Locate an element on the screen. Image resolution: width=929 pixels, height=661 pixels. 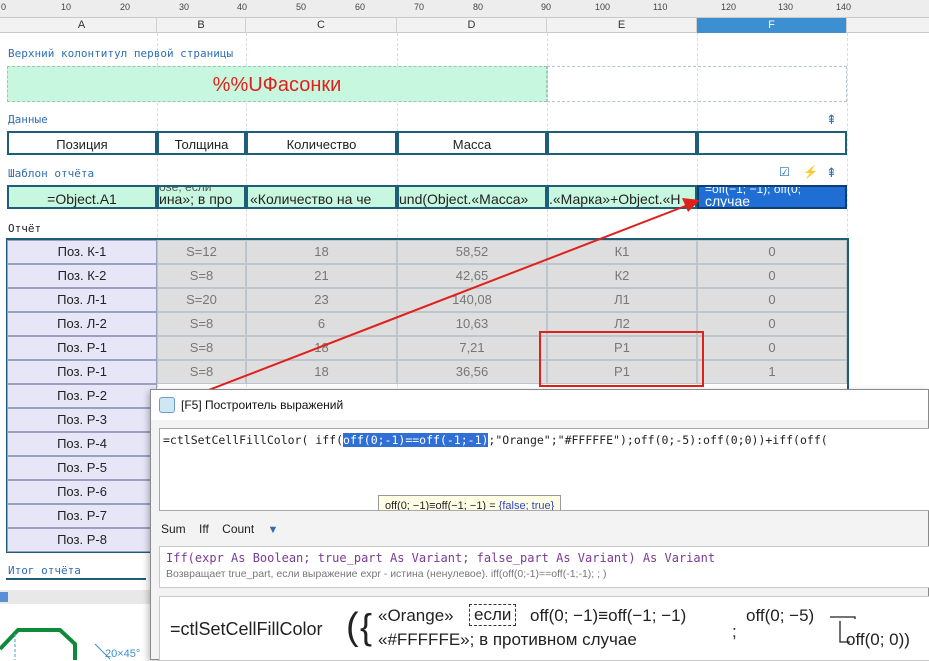
ruler-tick: 120 is located at coordinates (729, 7).